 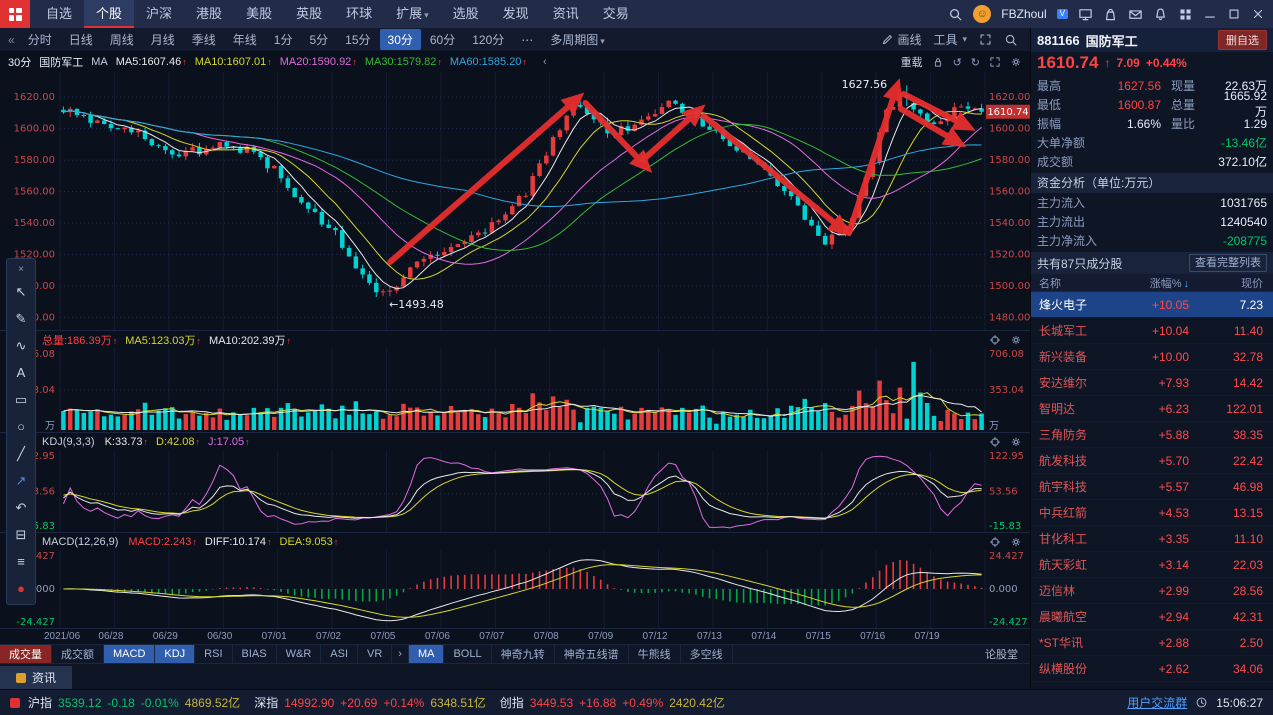 What do you see at coordinates (318, 39) in the screenshot?
I see `period-5分: 5分` at bounding box center [318, 39].